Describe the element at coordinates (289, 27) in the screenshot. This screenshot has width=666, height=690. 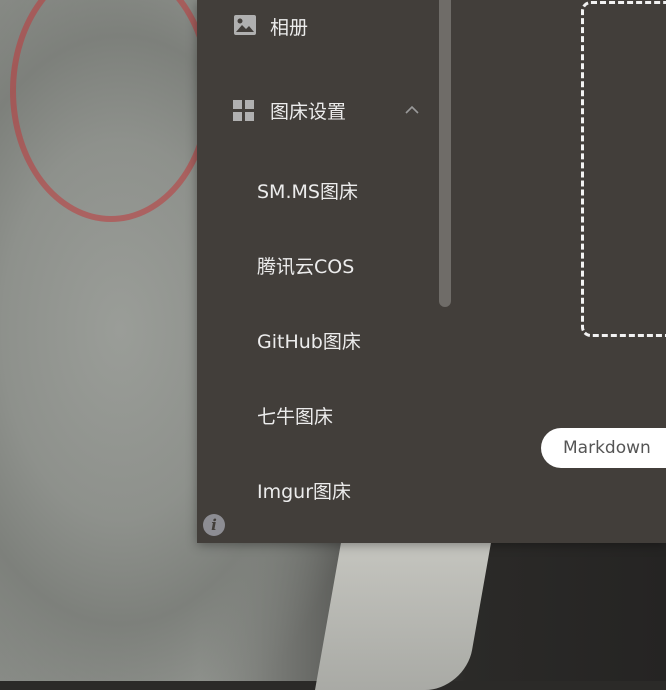
I see `album-label: 相册` at that location.